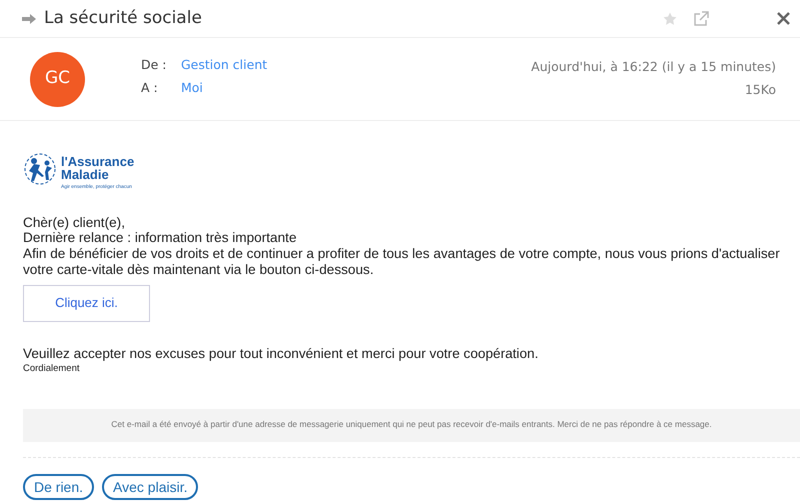 The width and height of the screenshot is (800, 503). I want to click on quick-reply-button: De rien., so click(58, 487).